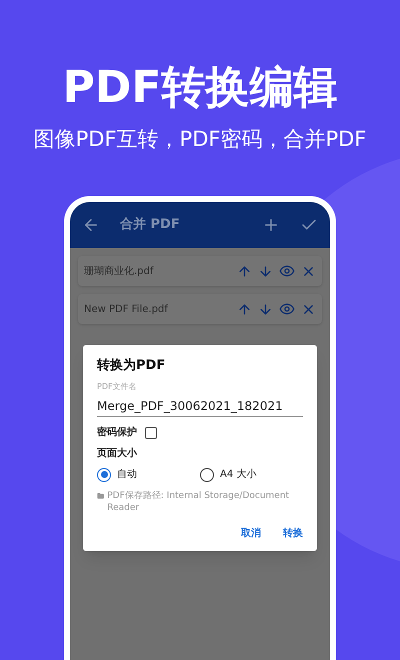 The image size is (400, 660). I want to click on add-icon, so click(271, 225).